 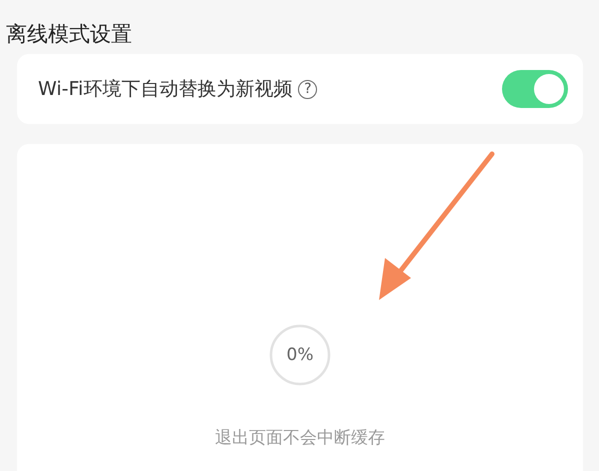 I want to click on setting-label: Wi-Fi环境下自动替换为新视频, so click(x=165, y=89).